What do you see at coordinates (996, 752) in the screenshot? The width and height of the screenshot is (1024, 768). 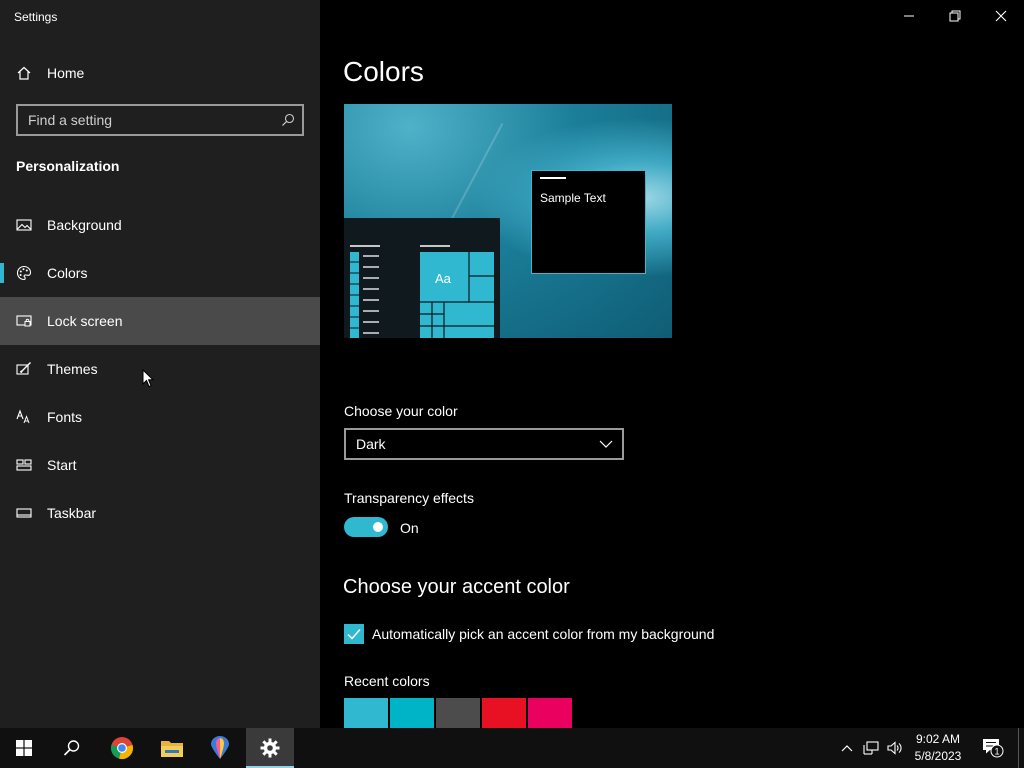 I see `notification-count: 1` at bounding box center [996, 752].